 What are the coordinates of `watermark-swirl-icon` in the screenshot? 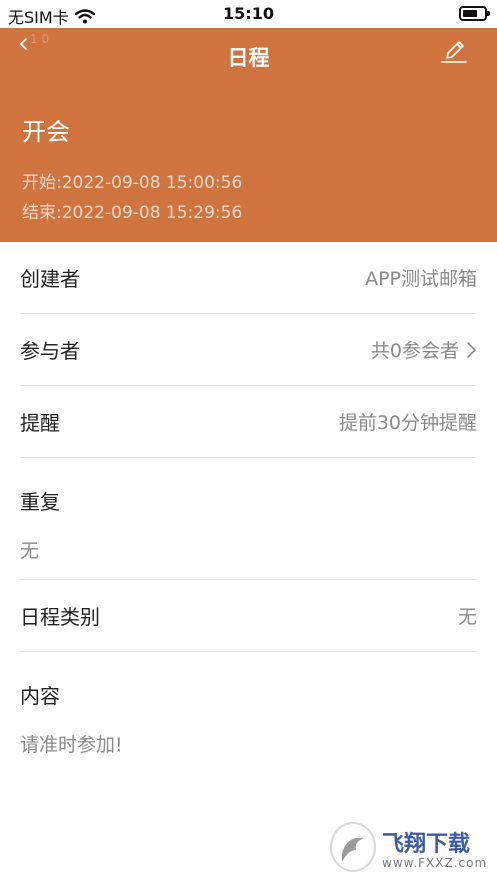 It's located at (353, 849).